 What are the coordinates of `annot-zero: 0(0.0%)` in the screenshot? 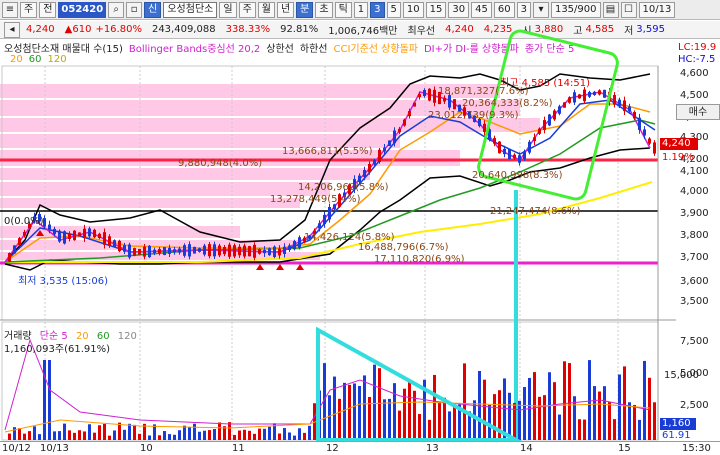 It's located at (24, 221).